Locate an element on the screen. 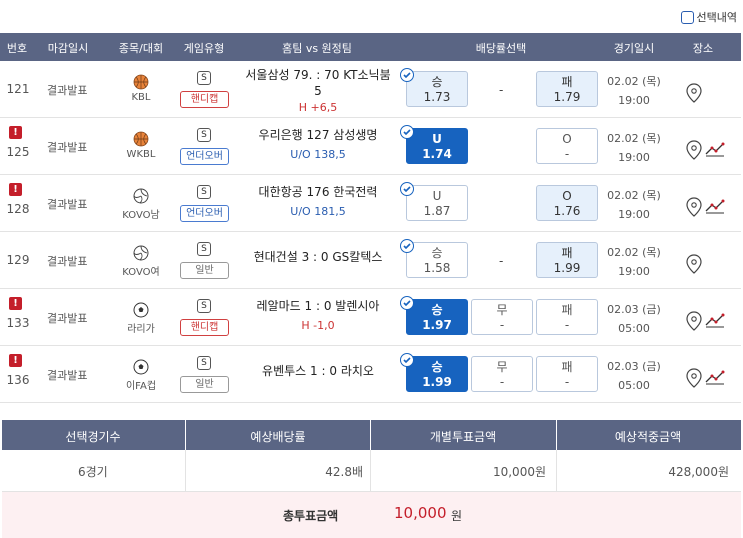  header-odds: 배당률선택 is located at coordinates (501, 48).